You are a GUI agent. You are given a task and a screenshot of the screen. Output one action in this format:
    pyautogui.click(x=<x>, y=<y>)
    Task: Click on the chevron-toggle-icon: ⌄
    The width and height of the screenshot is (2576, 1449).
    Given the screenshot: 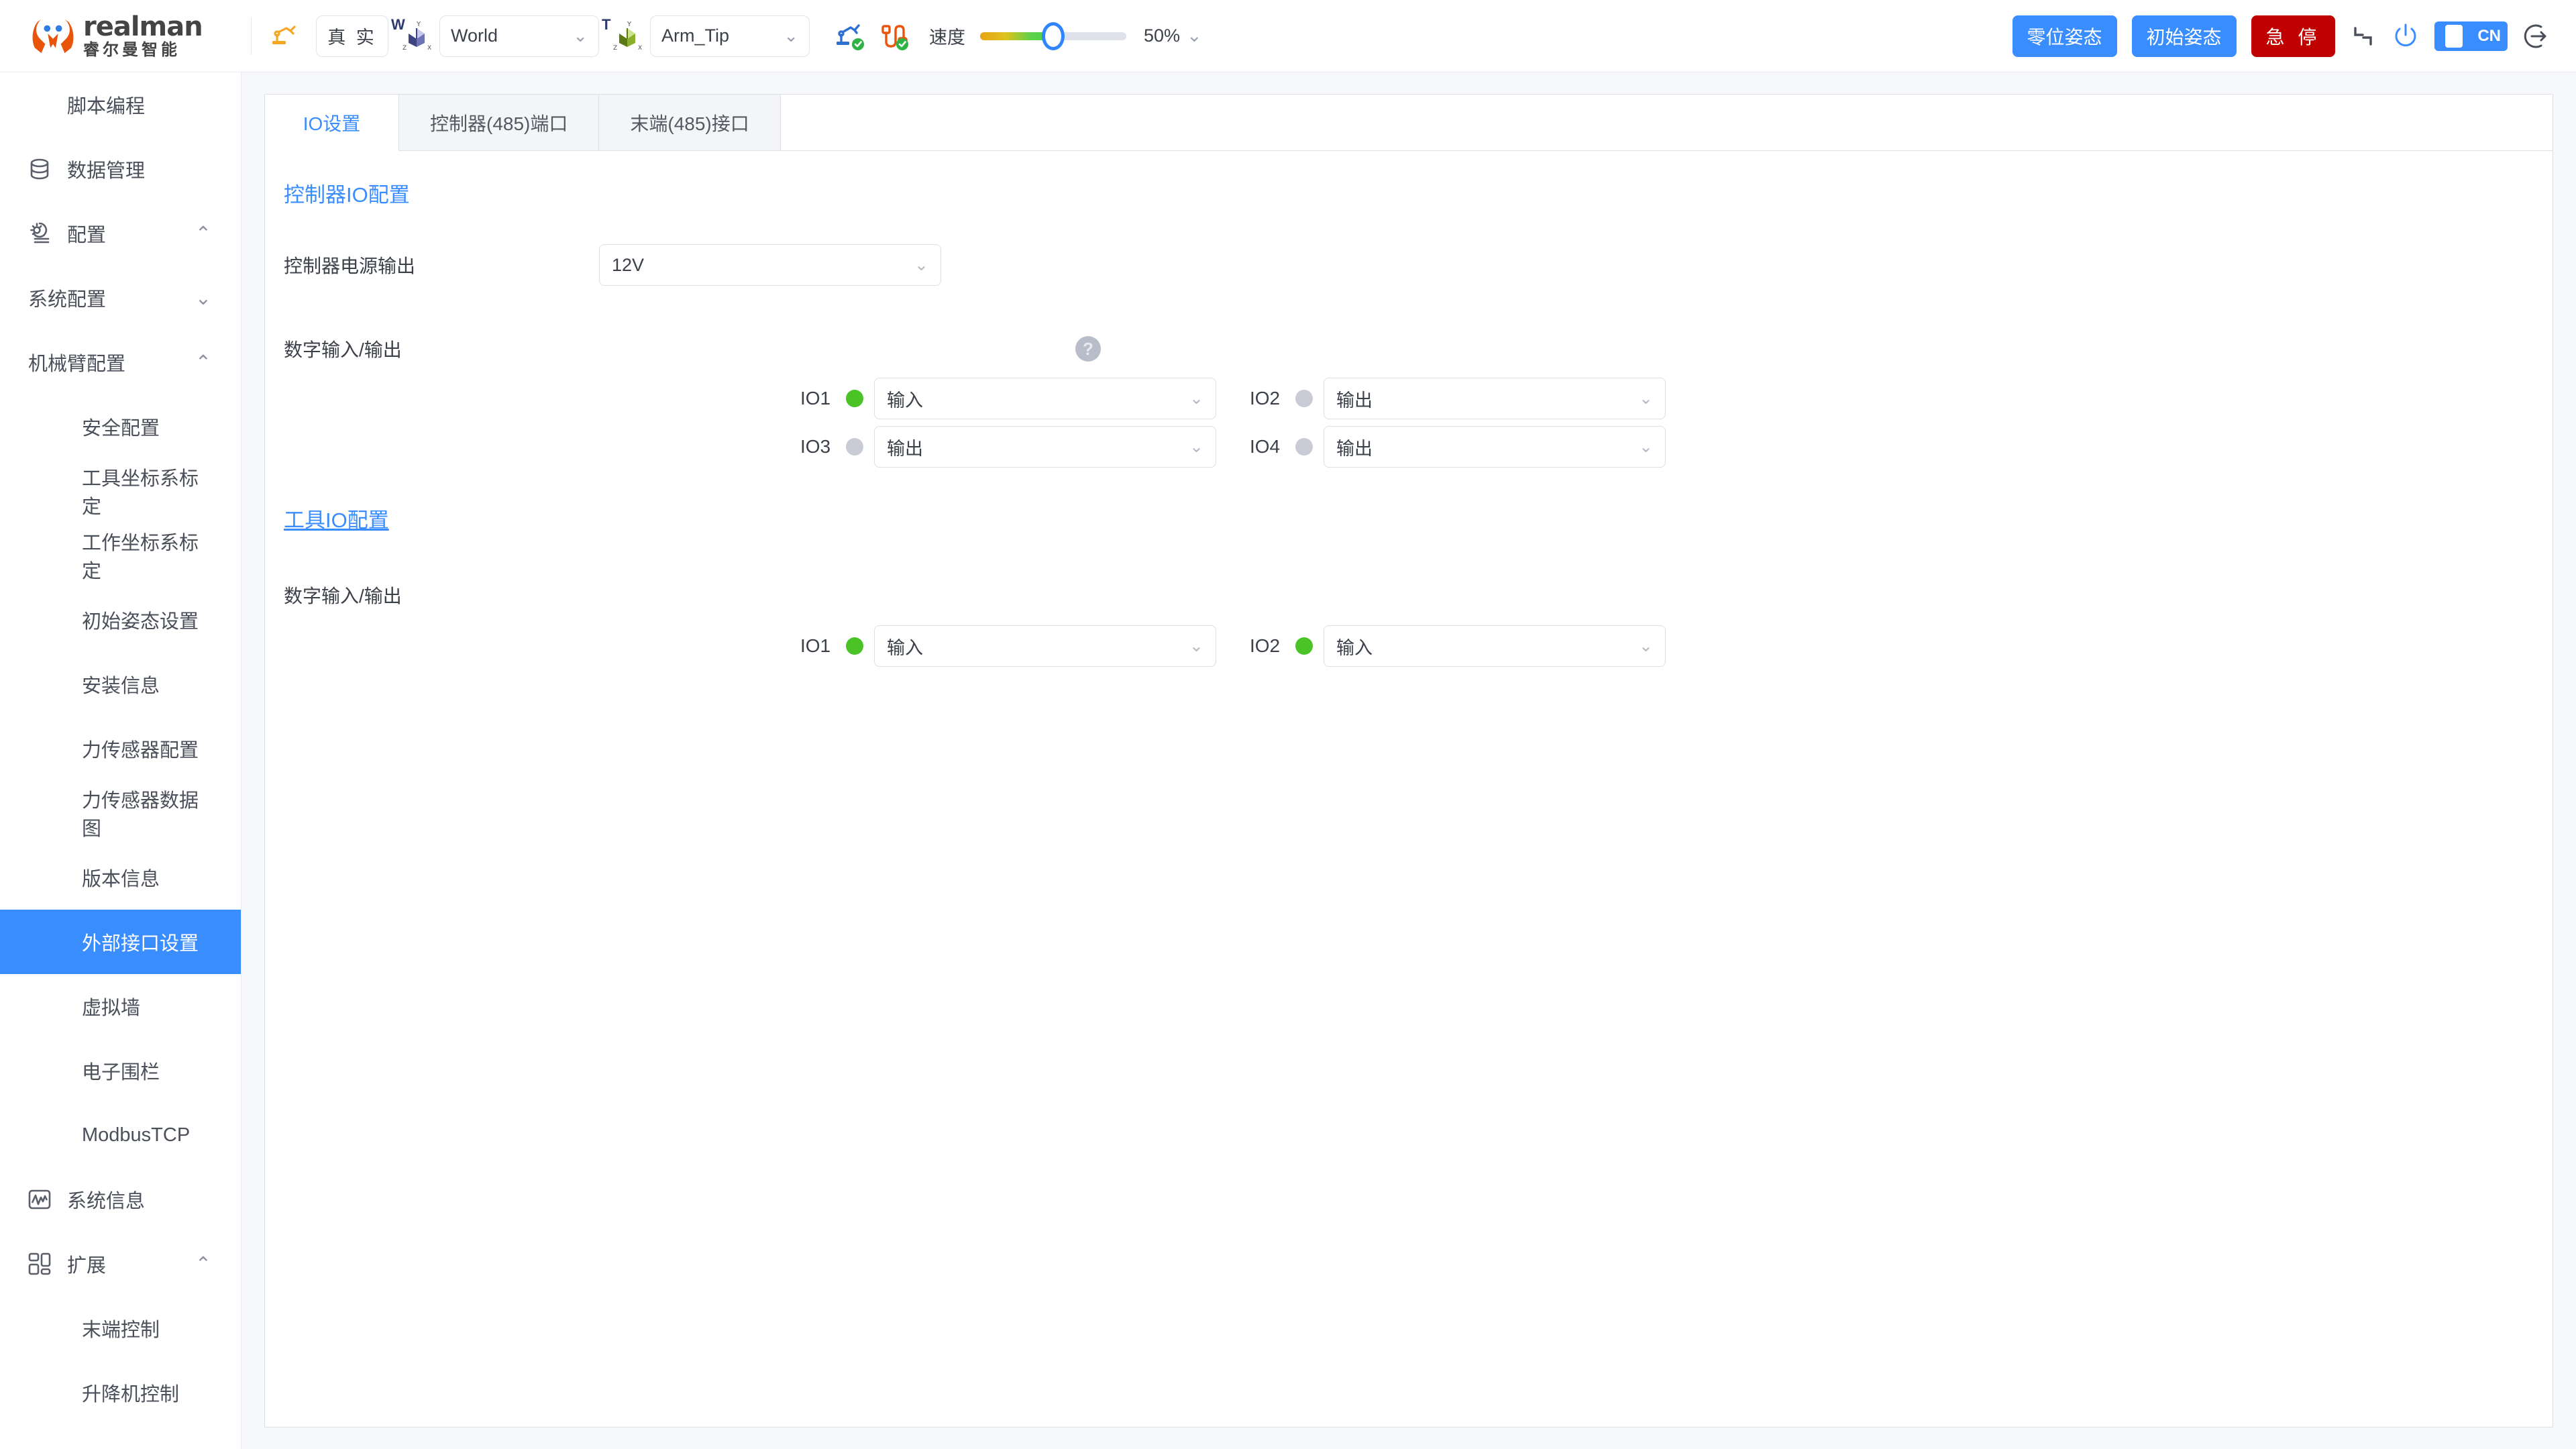 What is the action you would take?
    pyautogui.click(x=203, y=298)
    